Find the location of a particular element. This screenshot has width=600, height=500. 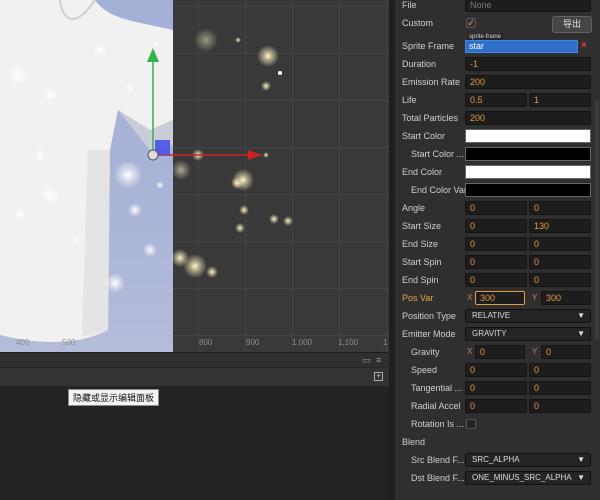

ruler-label: 500 is located at coordinates (69, 342).